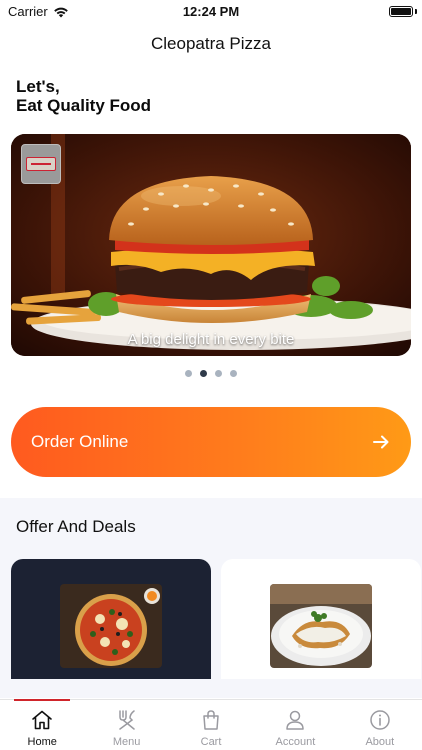 This screenshot has width=422, height=750. Describe the element at coordinates (210, 43) in the screenshot. I see `page-title: Cleopatra Pizza` at that location.